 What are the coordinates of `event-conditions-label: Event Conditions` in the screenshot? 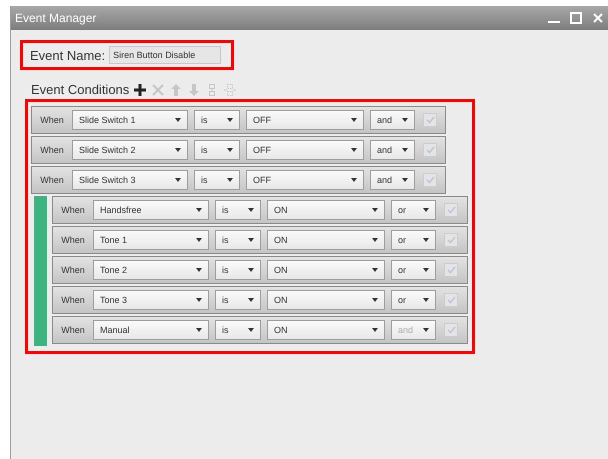 It's located at (80, 89).